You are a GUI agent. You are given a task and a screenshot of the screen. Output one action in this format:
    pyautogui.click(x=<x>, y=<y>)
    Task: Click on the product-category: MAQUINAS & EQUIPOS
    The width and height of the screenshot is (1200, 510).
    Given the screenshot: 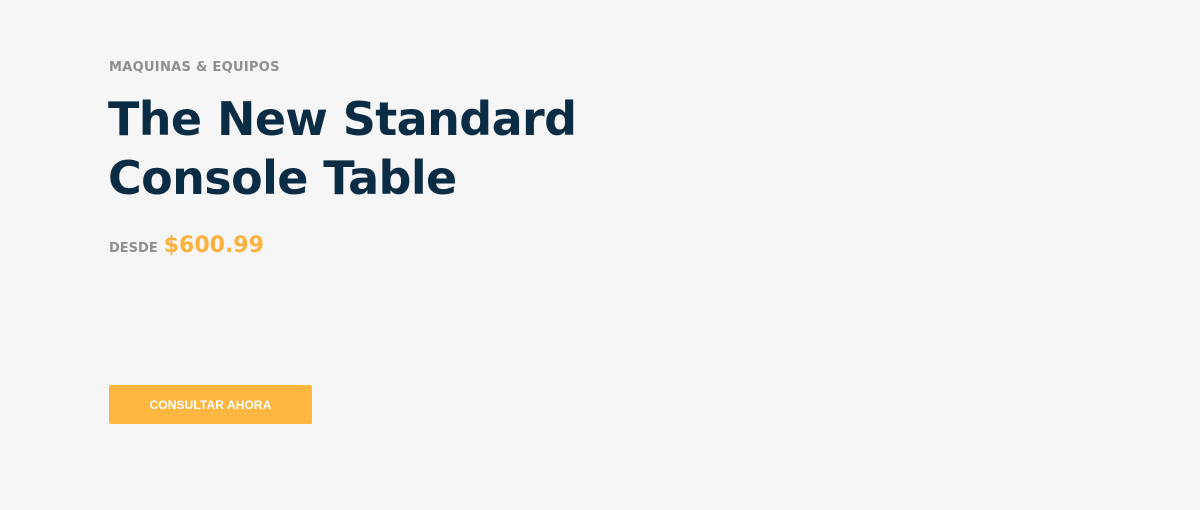 What is the action you would take?
    pyautogui.click(x=194, y=67)
    